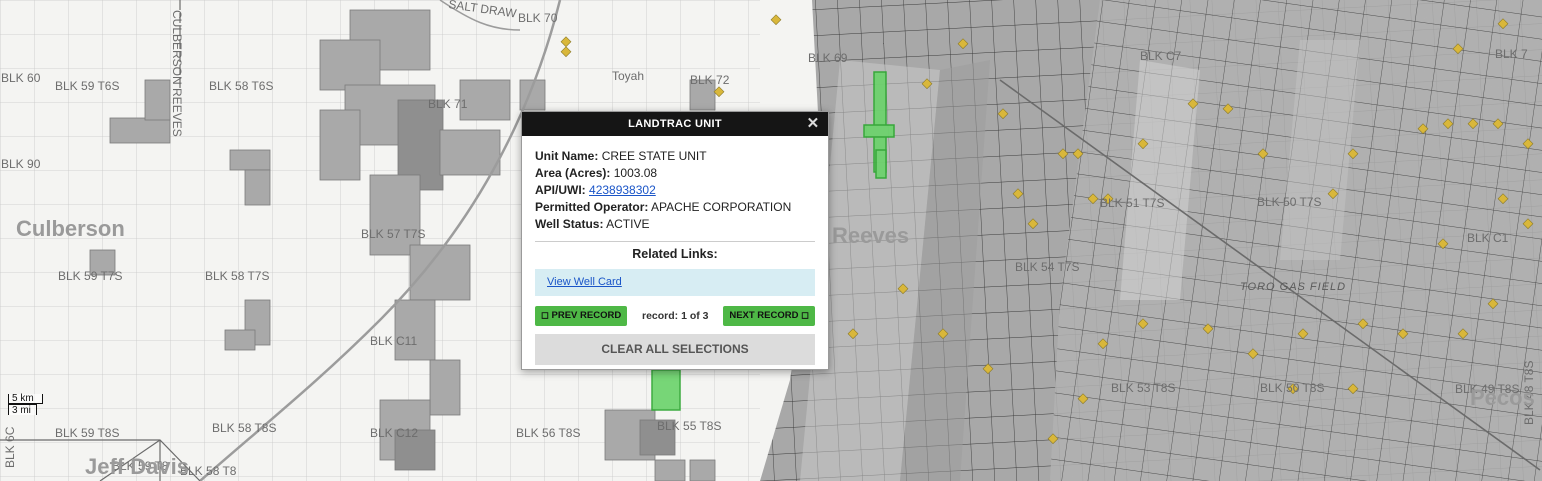 The height and width of the screenshot is (481, 1542). I want to click on attribute-row: Well Status: ACTIVE, so click(675, 224).